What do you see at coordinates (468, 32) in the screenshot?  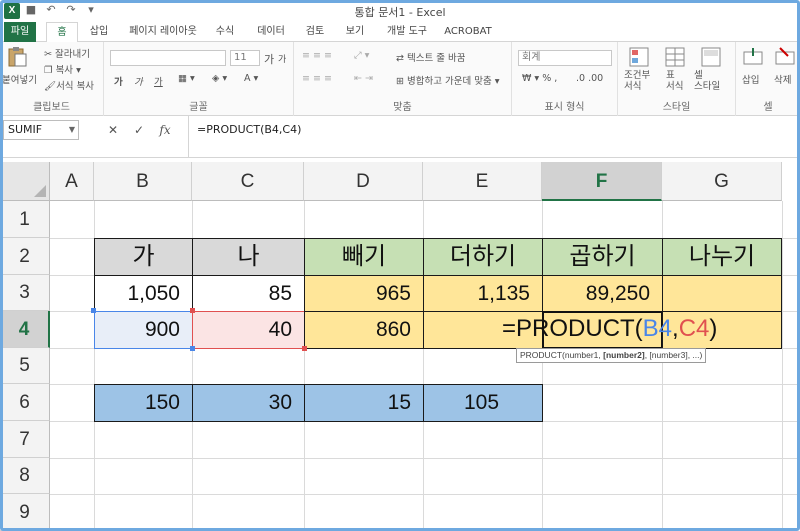 I see `tab-acrobat: ACROBAT` at bounding box center [468, 32].